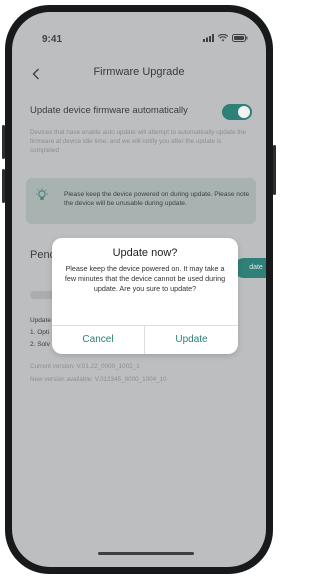 The width and height of the screenshot is (320, 579). I want to click on nav-bar: Firmware Upgrade, so click(139, 74).